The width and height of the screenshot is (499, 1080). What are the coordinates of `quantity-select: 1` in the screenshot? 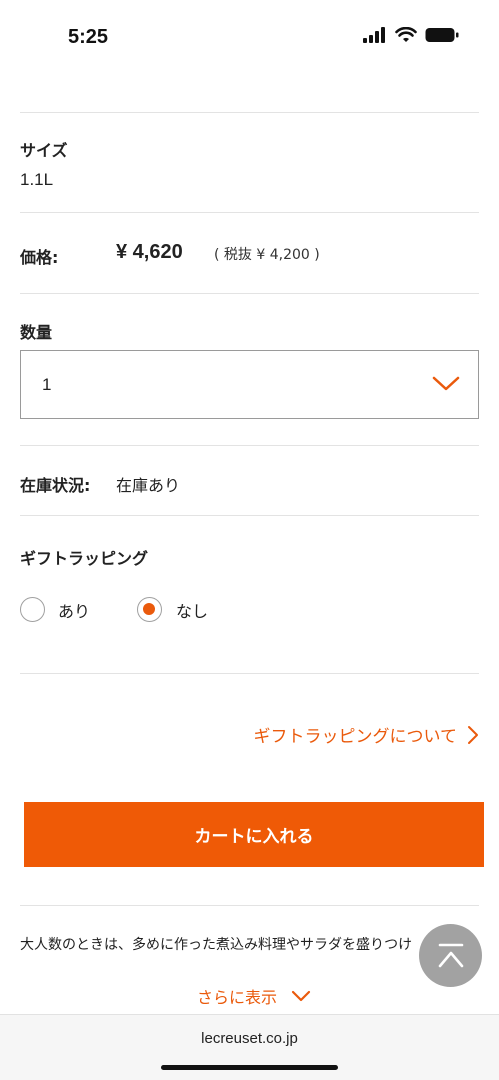 It's located at (249, 384).